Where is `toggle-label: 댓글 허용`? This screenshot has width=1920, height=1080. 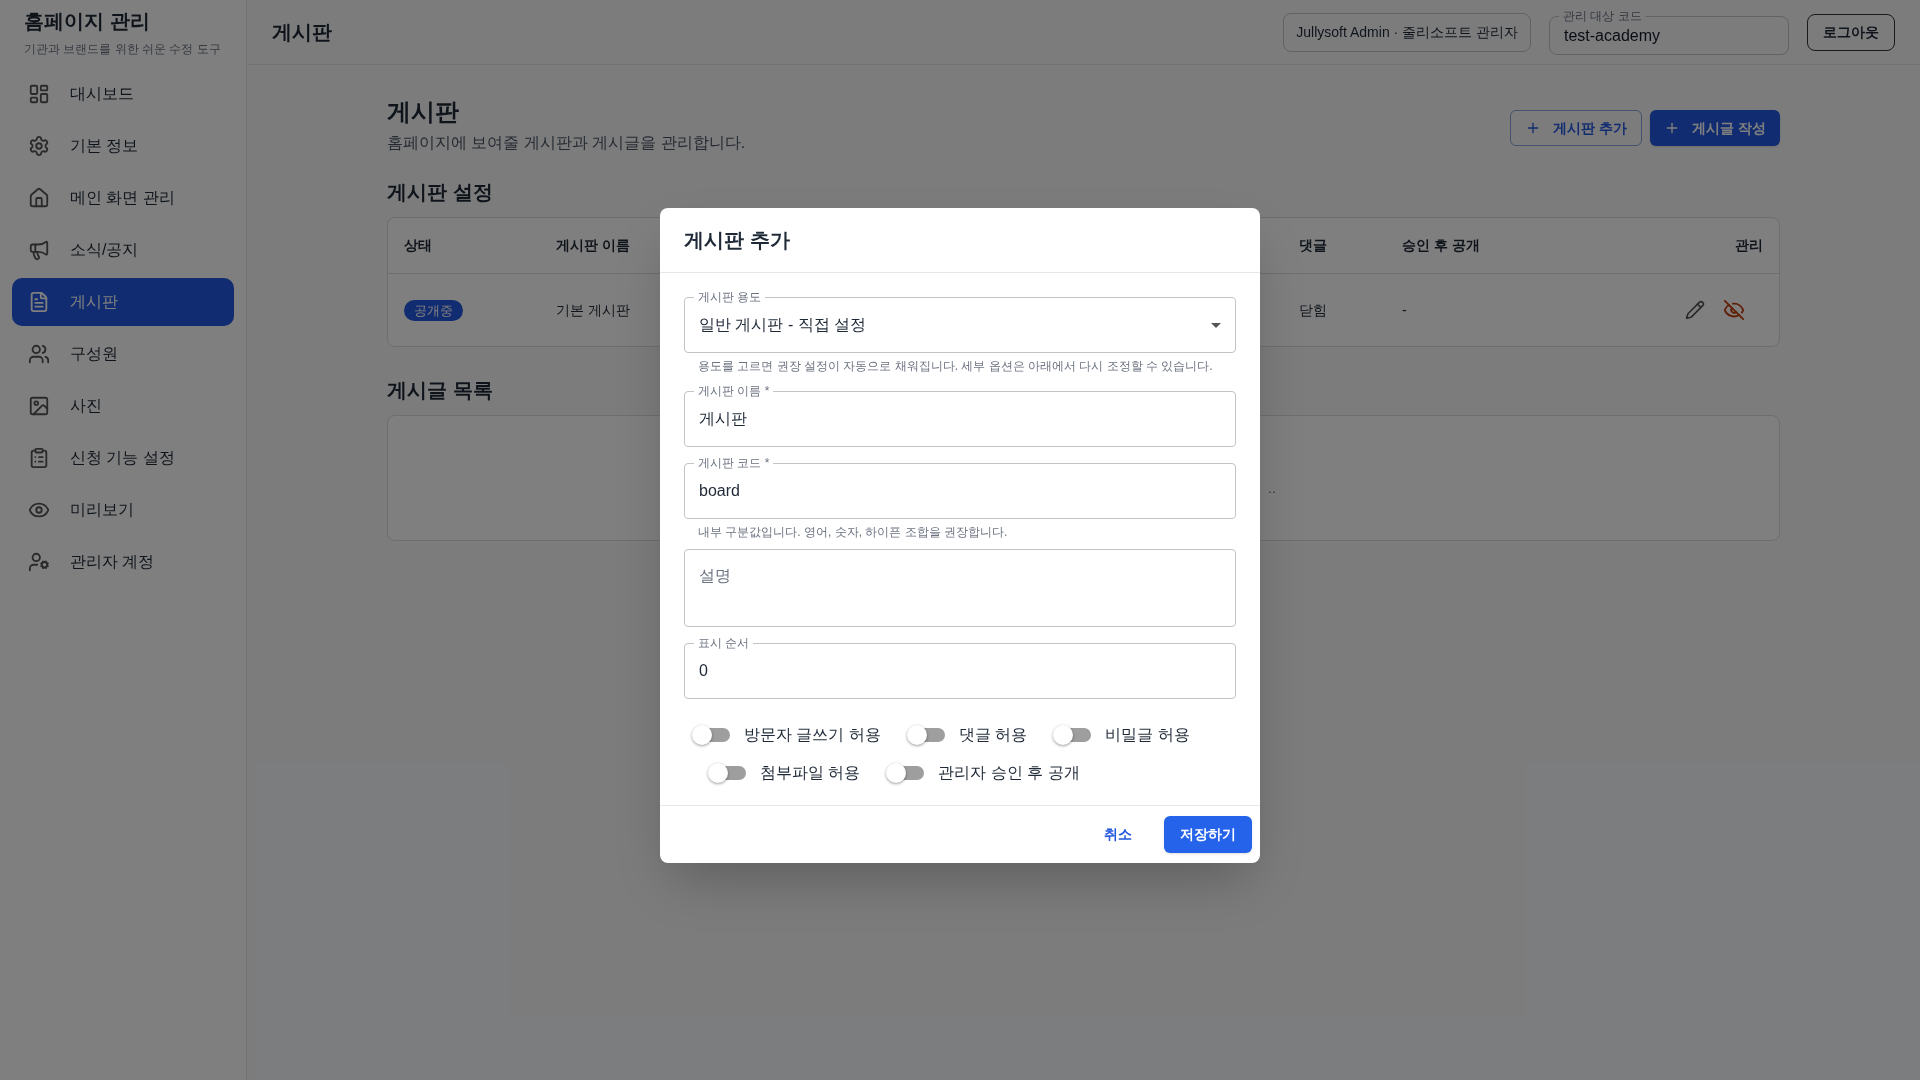 toggle-label: 댓글 허용 is located at coordinates (993, 735).